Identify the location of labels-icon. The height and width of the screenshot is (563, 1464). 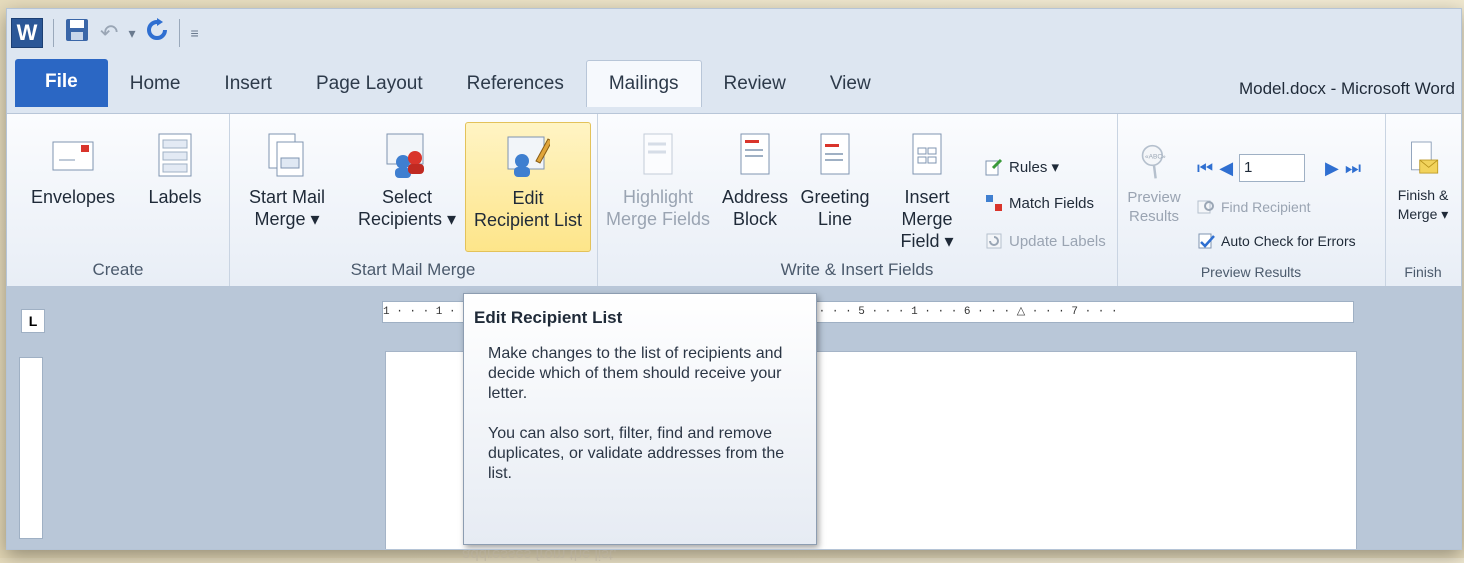
(175, 155).